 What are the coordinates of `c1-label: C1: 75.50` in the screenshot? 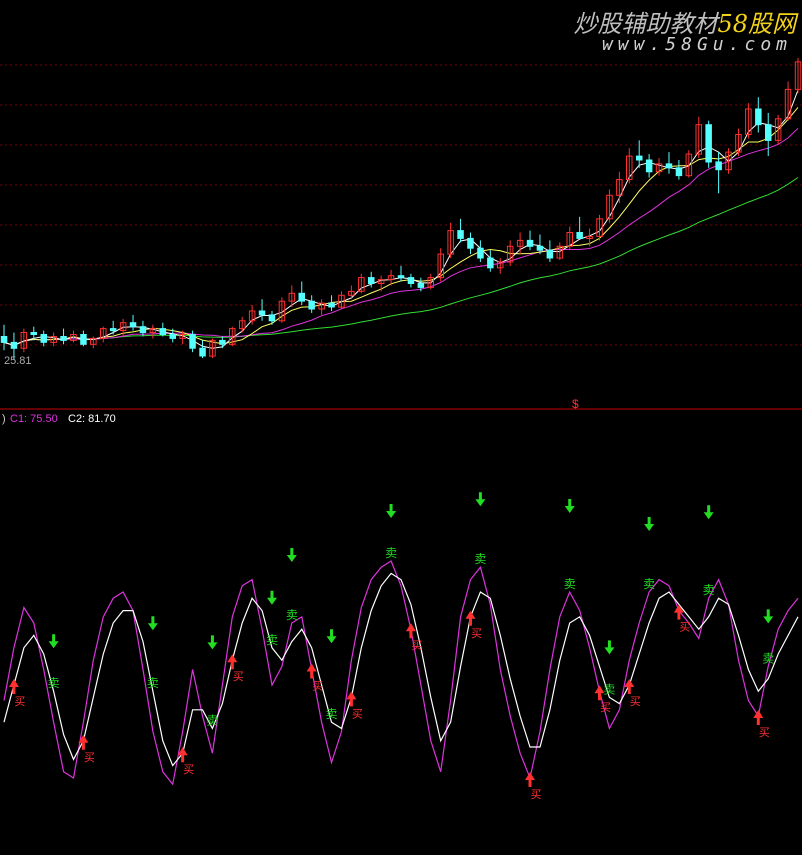 It's located at (34, 419).